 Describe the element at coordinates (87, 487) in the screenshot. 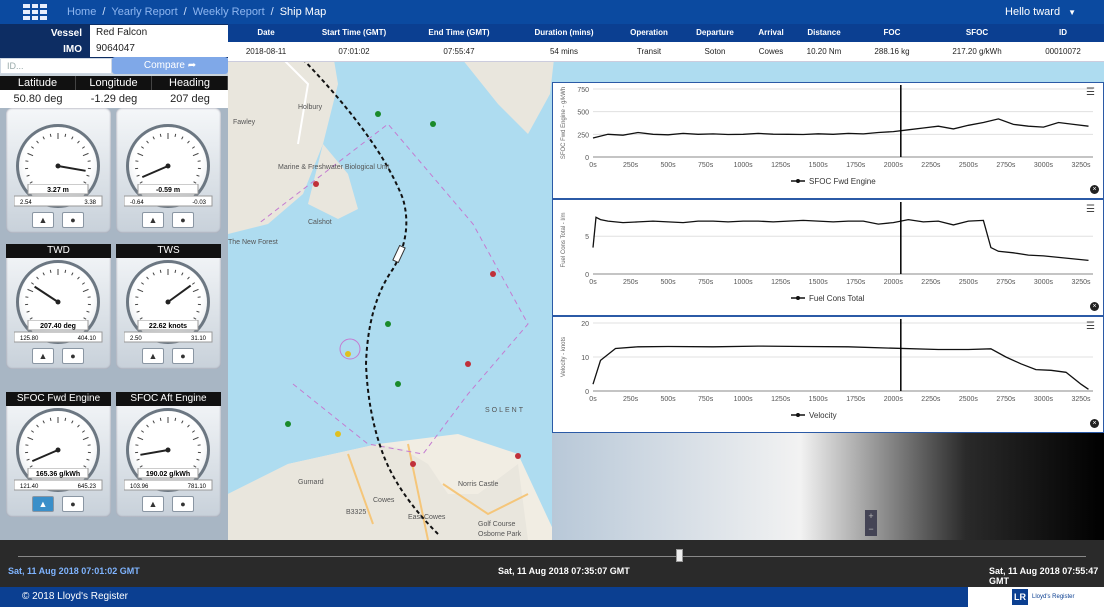

I see `gauge-max: 645.23` at that location.